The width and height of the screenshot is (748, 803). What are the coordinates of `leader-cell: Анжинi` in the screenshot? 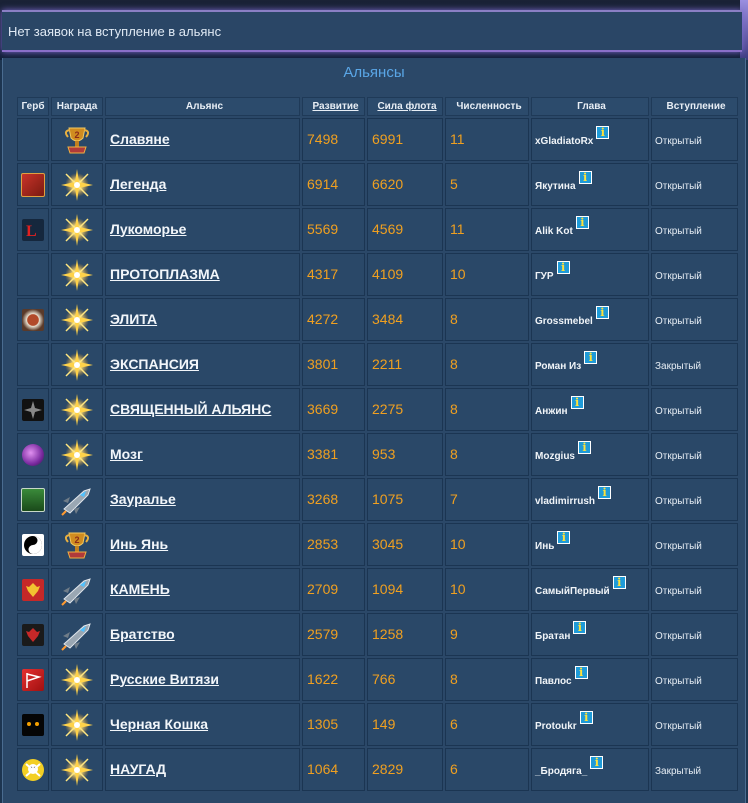 It's located at (590, 409).